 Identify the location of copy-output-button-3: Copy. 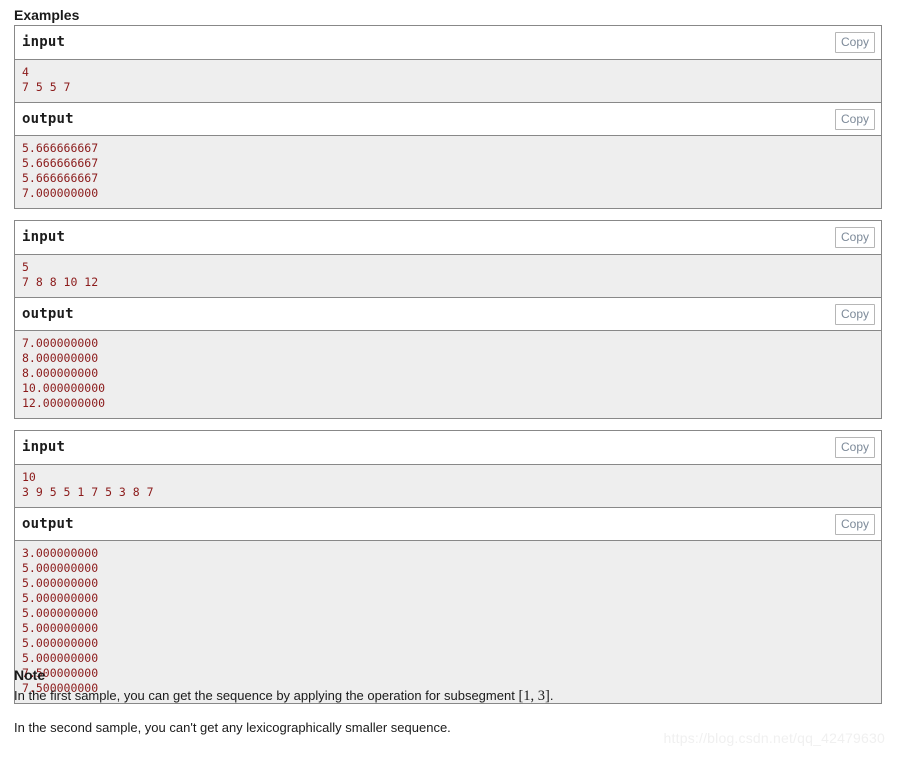
(854, 524).